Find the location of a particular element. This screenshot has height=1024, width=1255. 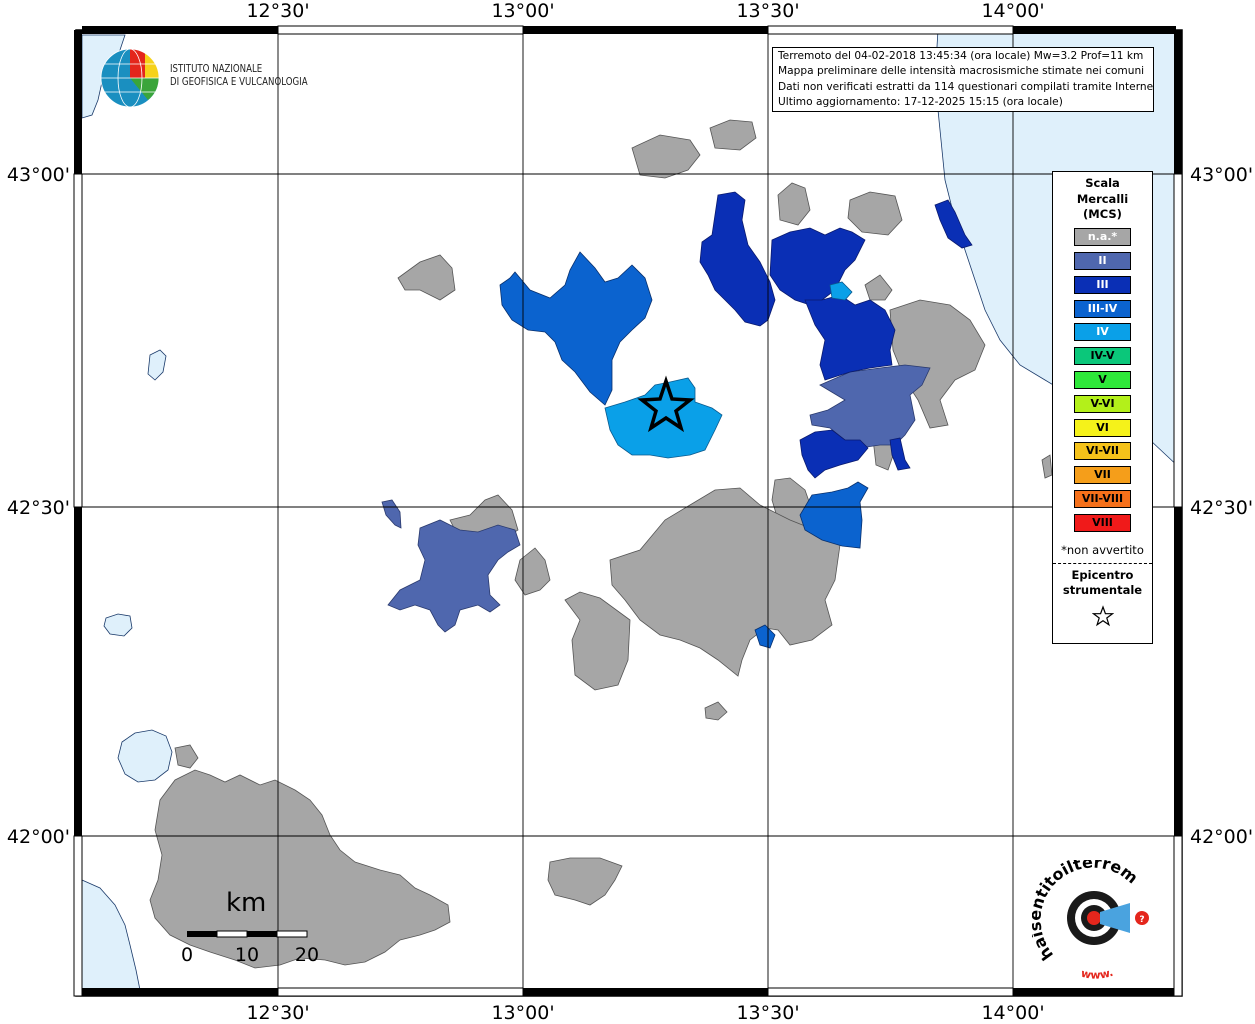

legend-epicenter-label: Epicentro strumentale is located at coordinates (1102, 583).